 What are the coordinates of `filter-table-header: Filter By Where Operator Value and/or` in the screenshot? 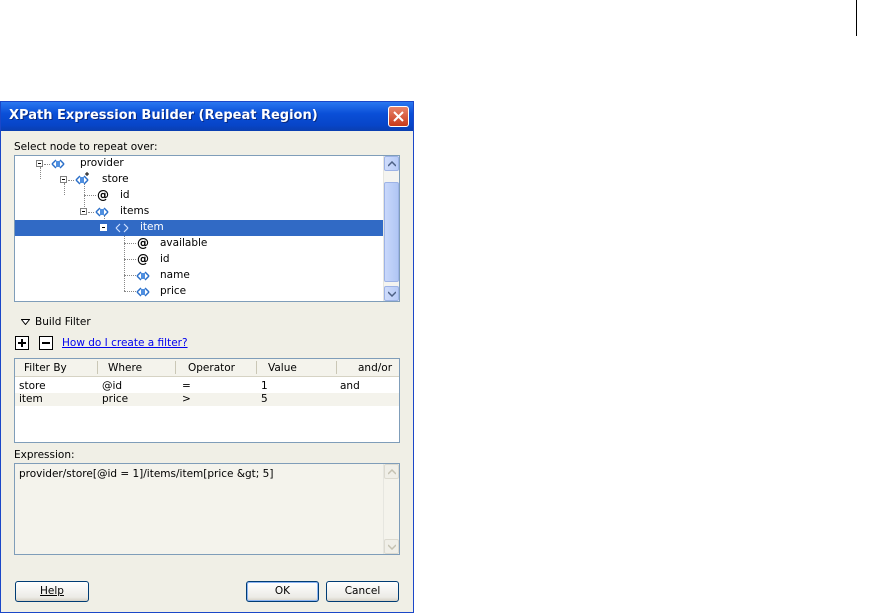 It's located at (207, 368).